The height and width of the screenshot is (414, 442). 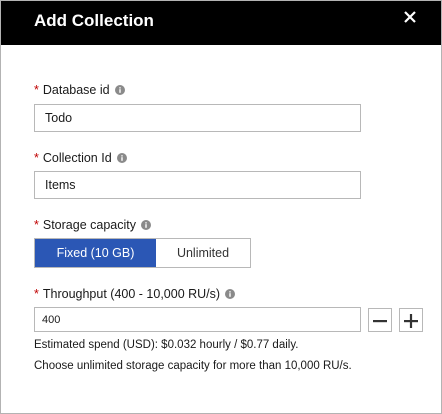 I want to click on close-icon, so click(x=410, y=17).